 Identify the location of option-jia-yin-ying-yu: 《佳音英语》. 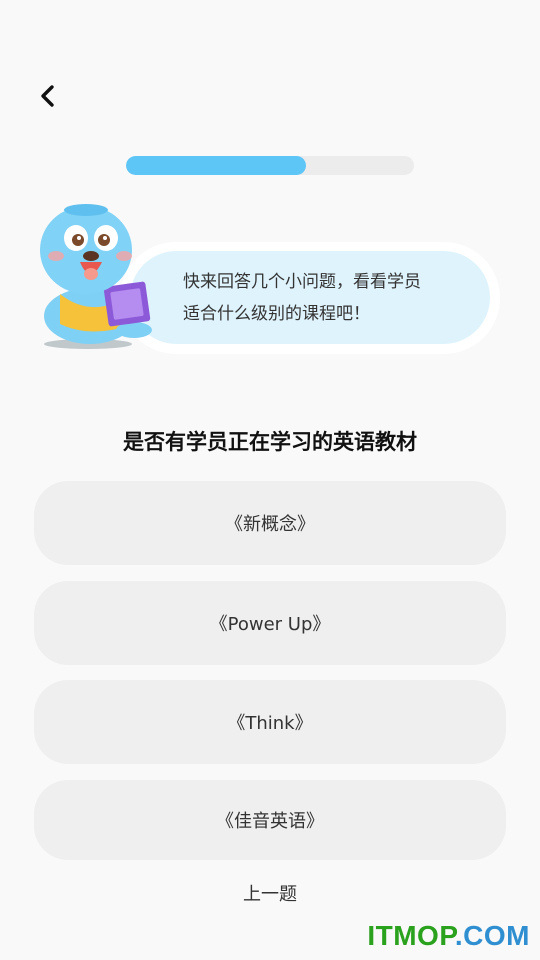
(270, 820).